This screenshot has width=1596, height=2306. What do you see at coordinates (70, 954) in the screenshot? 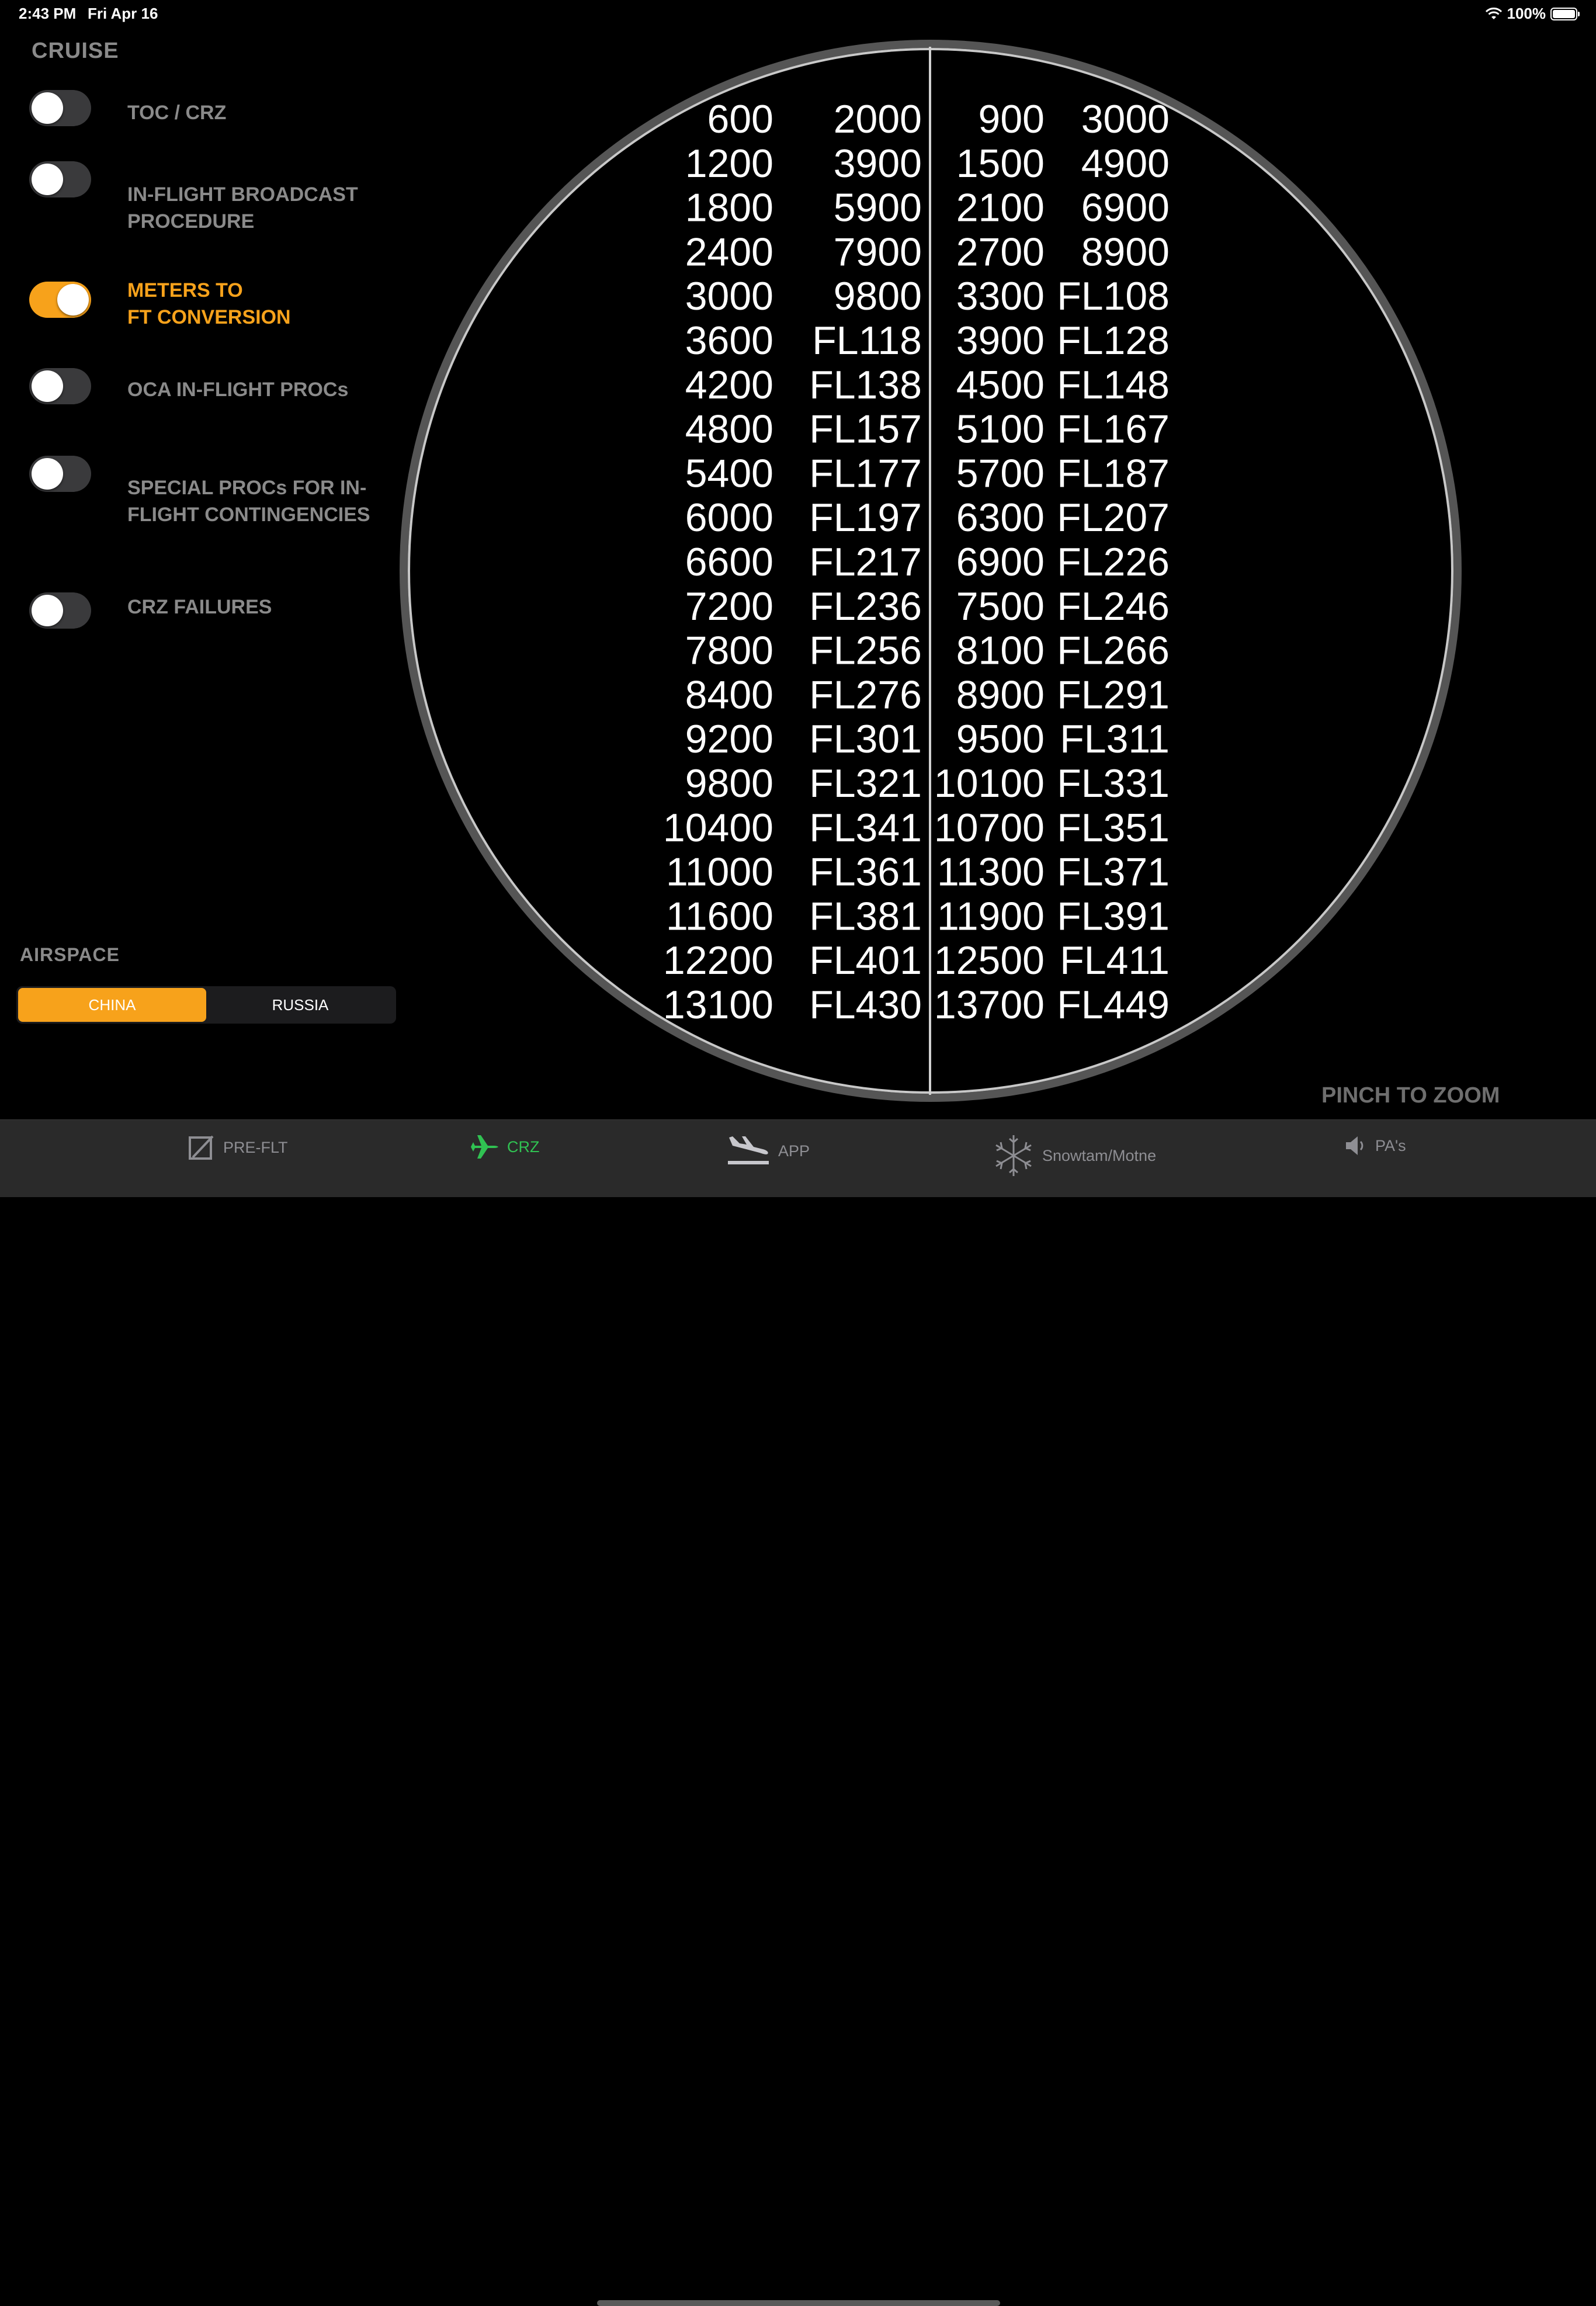
I see `airspace-title: AIRSPACE` at bounding box center [70, 954].